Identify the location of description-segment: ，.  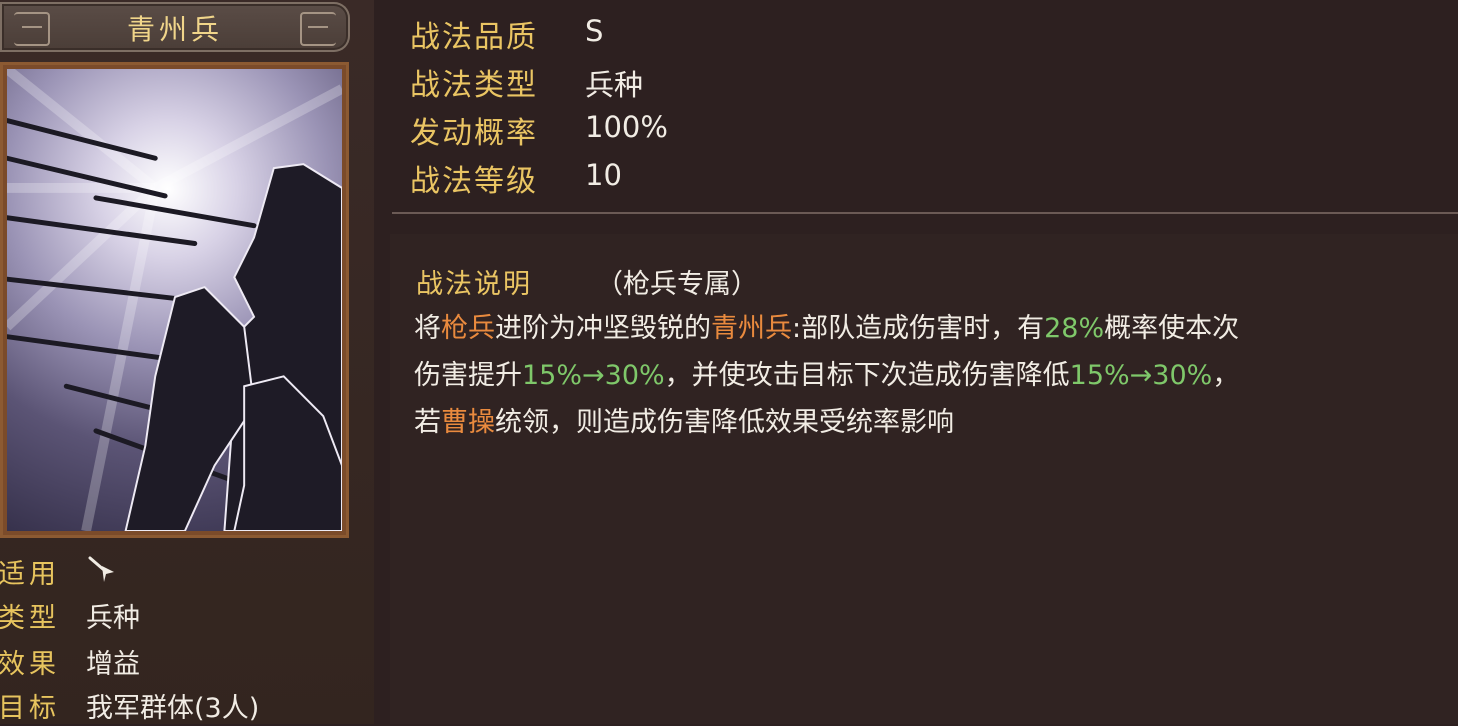
(1226, 375).